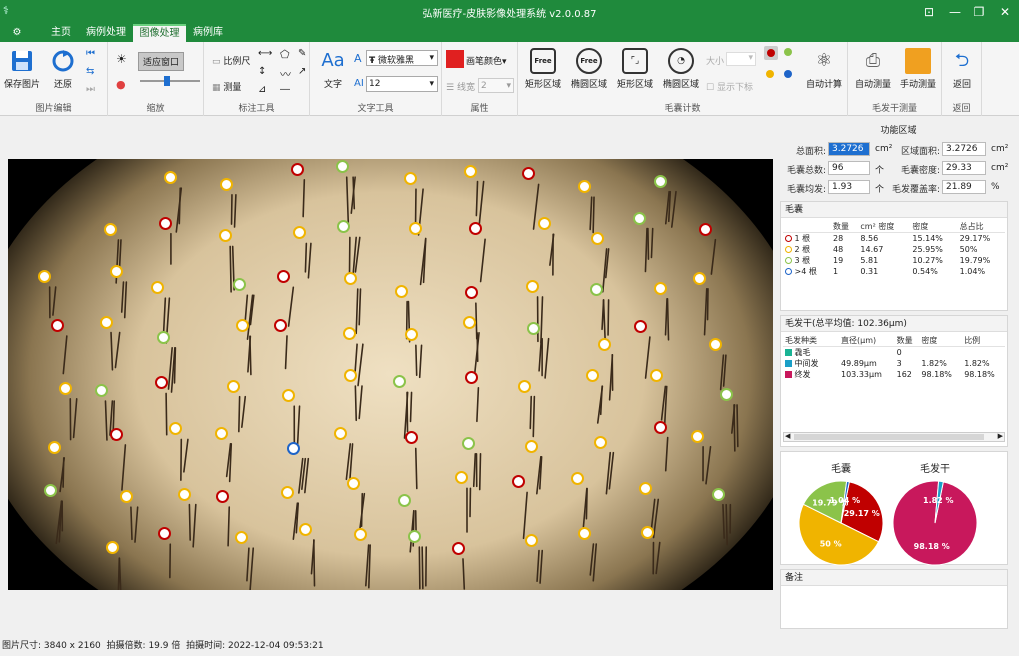  I want to click on table-row: 1 根 28 8.56 15.14% 29.17%, so click(894, 239).